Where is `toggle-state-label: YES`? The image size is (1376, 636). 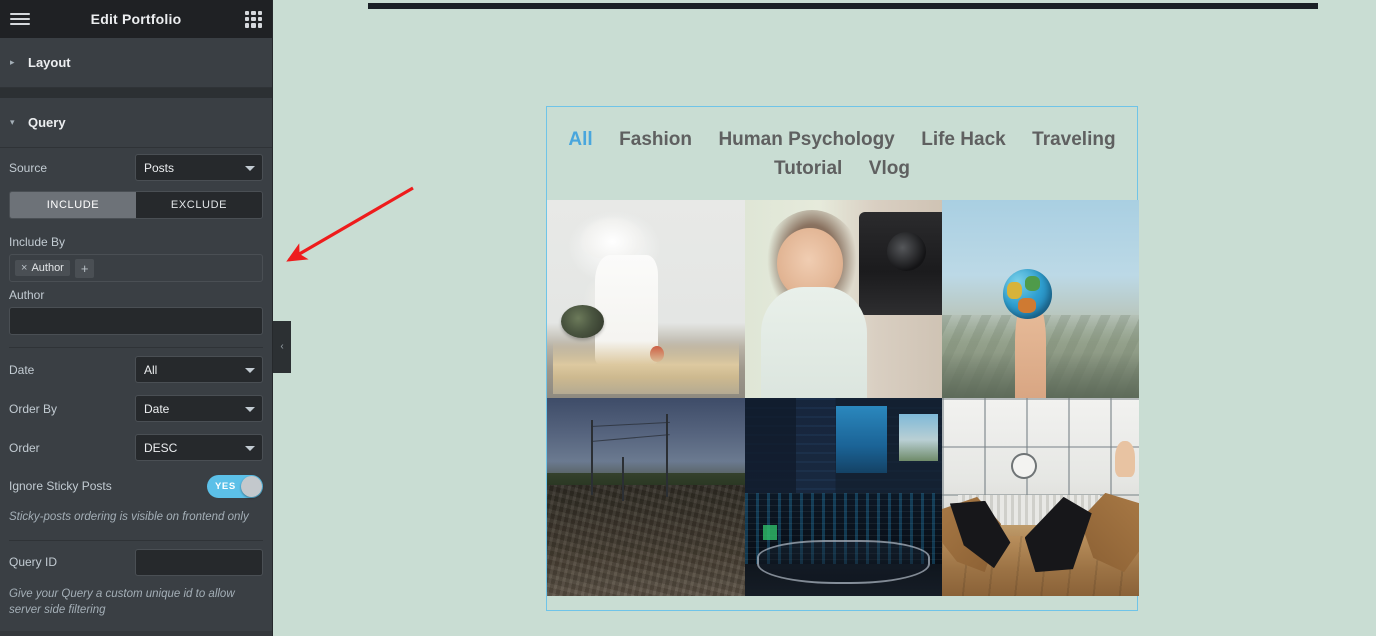
toggle-state-label: YES is located at coordinates (225, 486).